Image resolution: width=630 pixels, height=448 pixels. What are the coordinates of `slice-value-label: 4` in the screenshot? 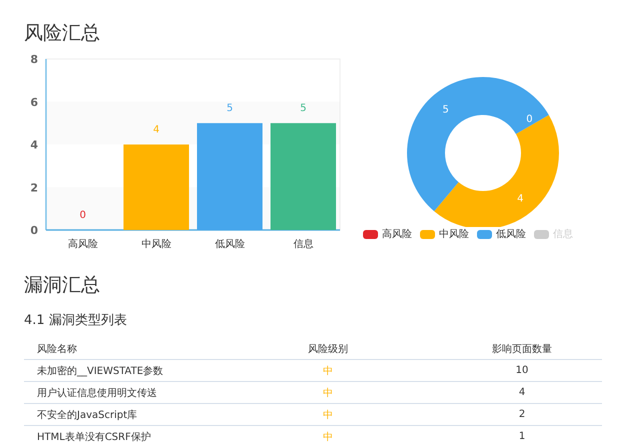 It's located at (520, 198).